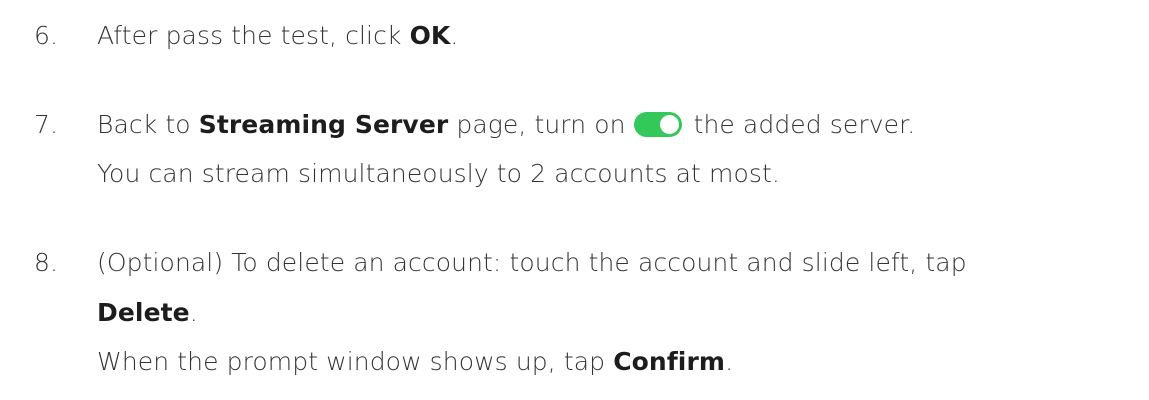 This screenshot has width=1149, height=400. What do you see at coordinates (46, 35) in the screenshot?
I see `step-number: 6.` at bounding box center [46, 35].